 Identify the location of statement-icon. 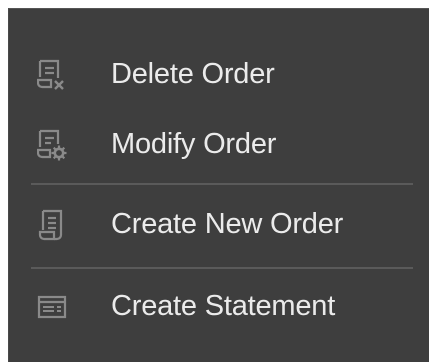
(52, 307).